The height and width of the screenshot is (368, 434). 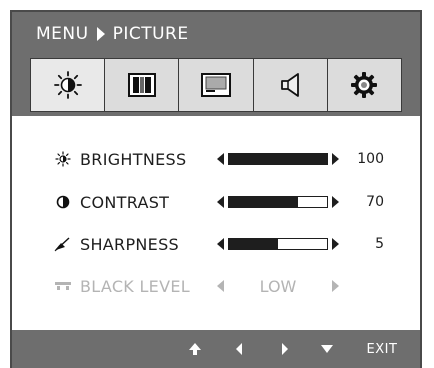 What do you see at coordinates (239, 349) in the screenshot?
I see `left-arrow-icon` at bounding box center [239, 349].